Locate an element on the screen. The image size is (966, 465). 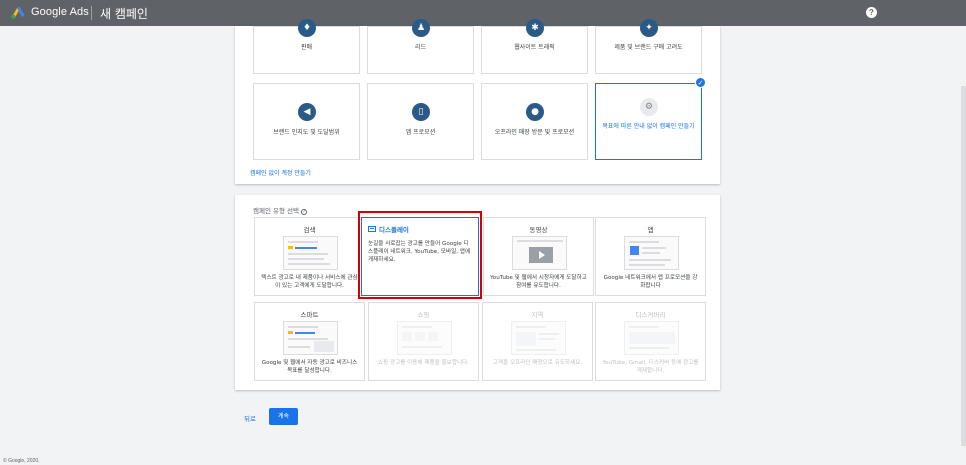
campaign-type-desc: 쇼핑 광고를 이용해 제품을 홍보합니다. is located at coordinates (423, 363).